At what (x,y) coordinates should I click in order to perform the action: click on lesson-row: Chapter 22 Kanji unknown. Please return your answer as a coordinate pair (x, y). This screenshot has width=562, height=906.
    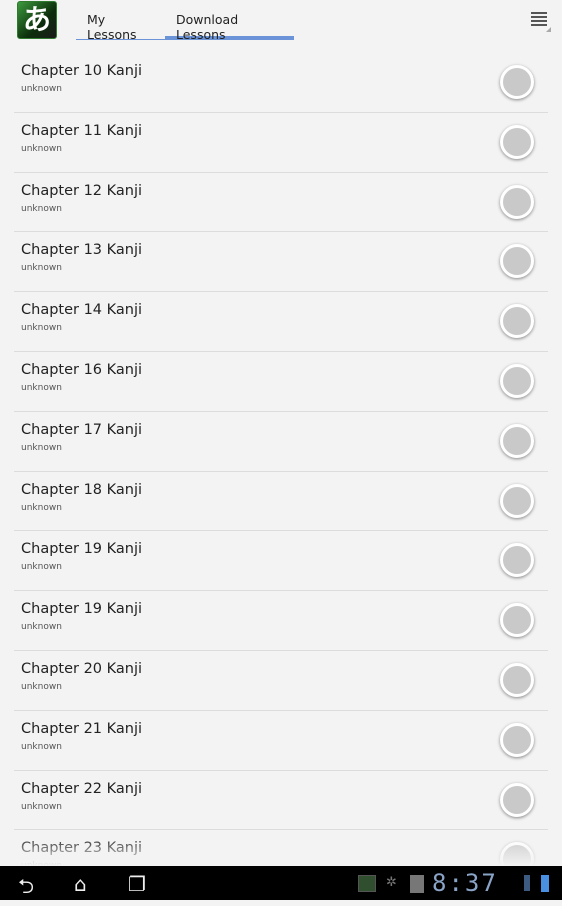
    Looking at the image, I should click on (281, 801).